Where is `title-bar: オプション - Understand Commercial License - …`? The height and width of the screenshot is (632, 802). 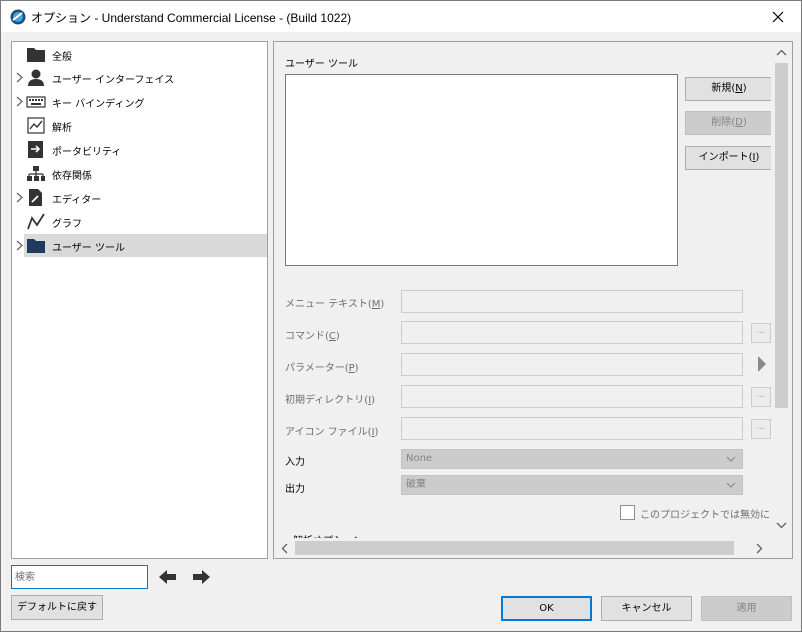 title-bar: オプション - Understand Commercial License - … is located at coordinates (401, 16).